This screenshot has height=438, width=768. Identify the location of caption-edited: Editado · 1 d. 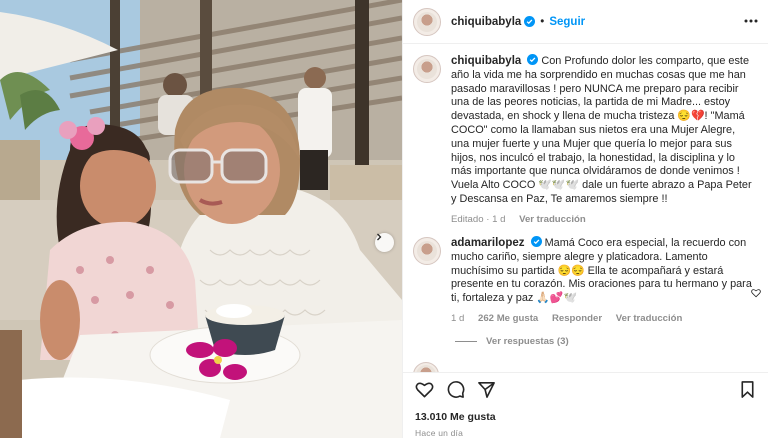
(478, 219).